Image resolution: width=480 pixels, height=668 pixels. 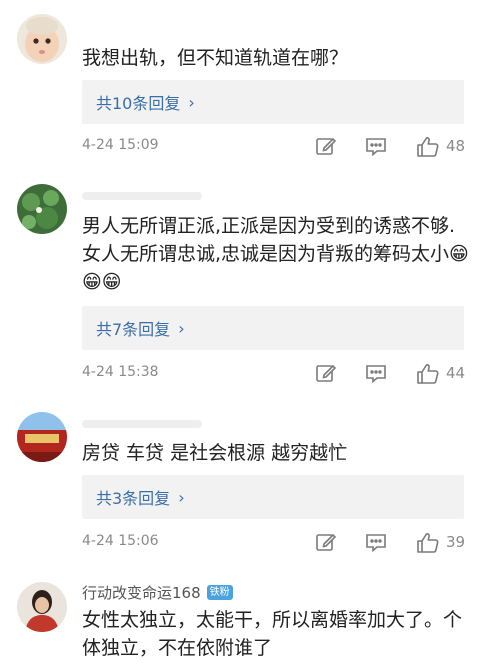 What do you see at coordinates (272, 634) in the screenshot?
I see `comment-text: 女性太独立，太能干，所以离婚率加大了。个体独立，不在依附谁了` at bounding box center [272, 634].